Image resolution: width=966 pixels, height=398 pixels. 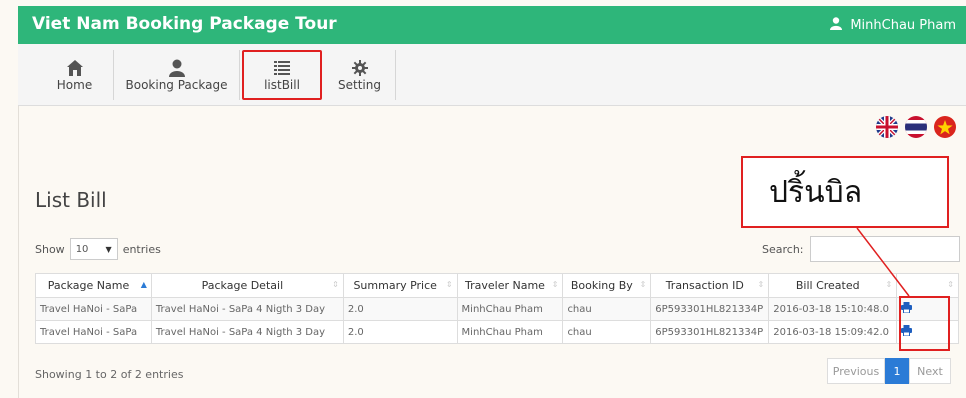 What do you see at coordinates (282, 68) in the screenshot?
I see `list-icon` at bounding box center [282, 68].